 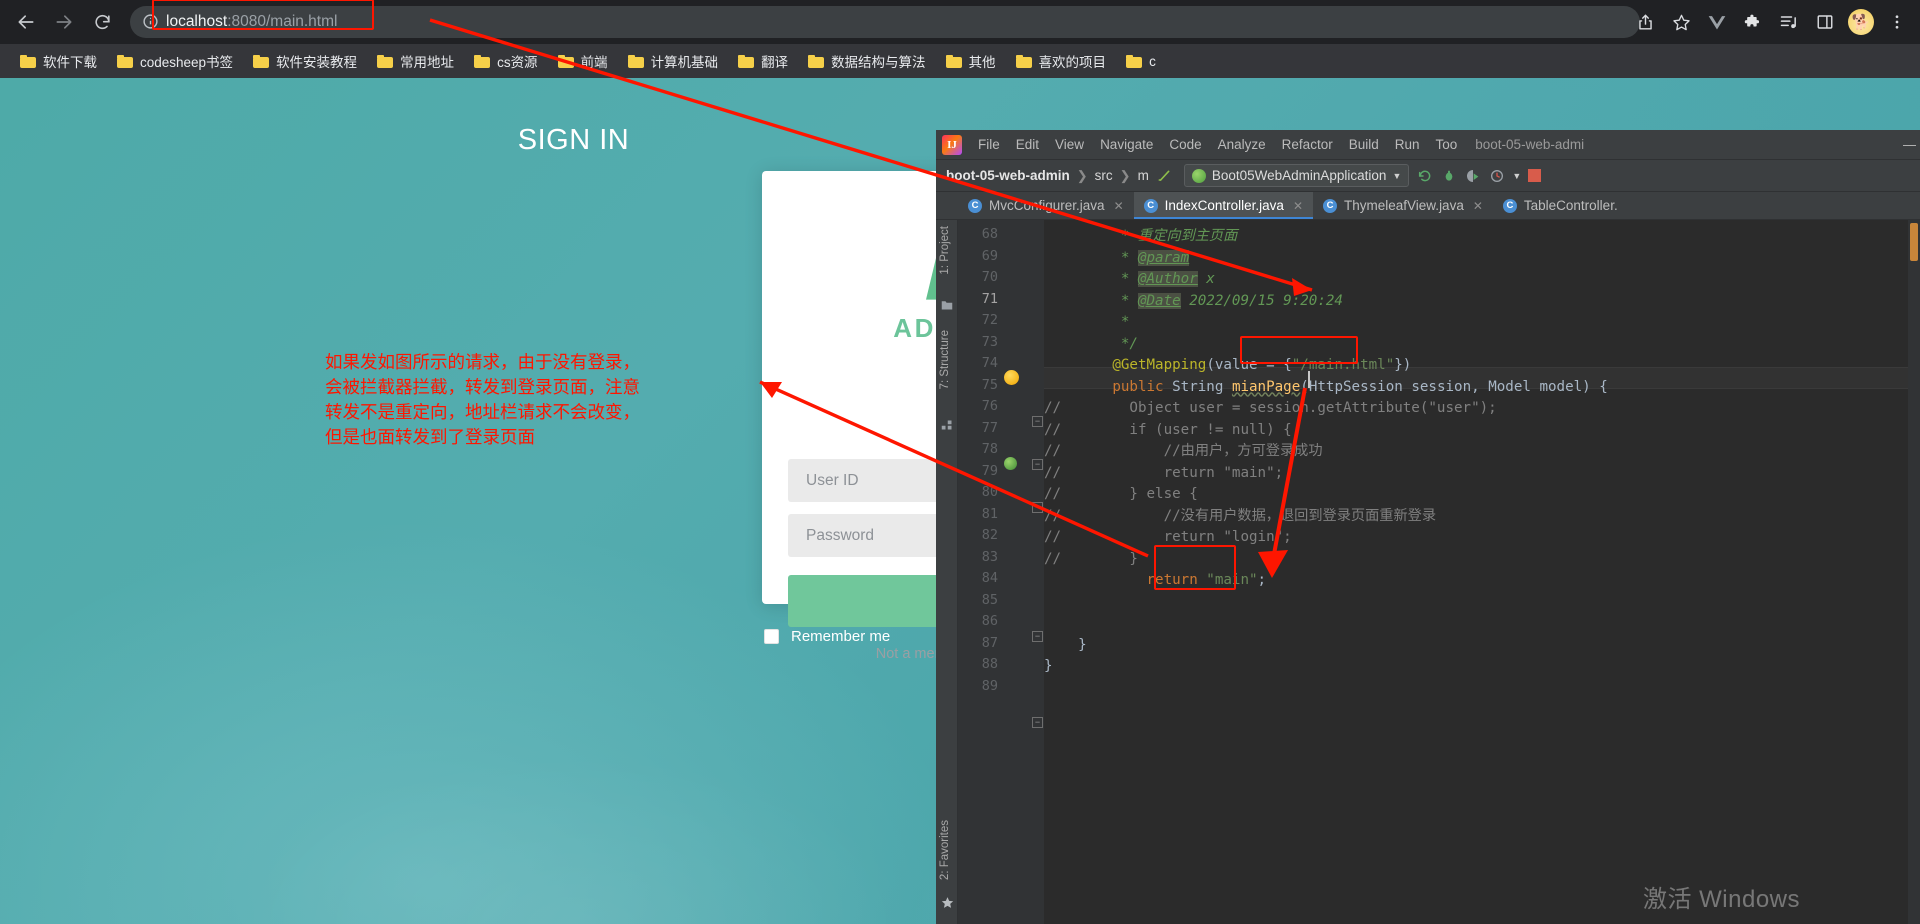 What do you see at coordinates (26, 22) in the screenshot?
I see `back-arrow-icon` at bounding box center [26, 22].